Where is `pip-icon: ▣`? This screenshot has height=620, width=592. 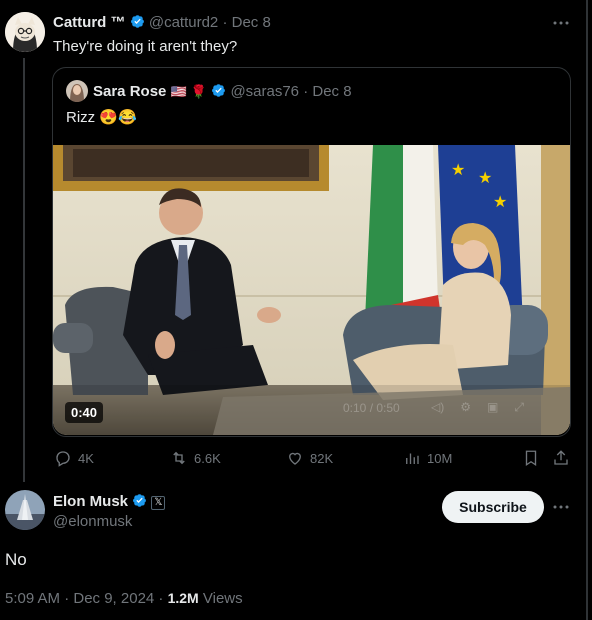 pip-icon: ▣ is located at coordinates (492, 407).